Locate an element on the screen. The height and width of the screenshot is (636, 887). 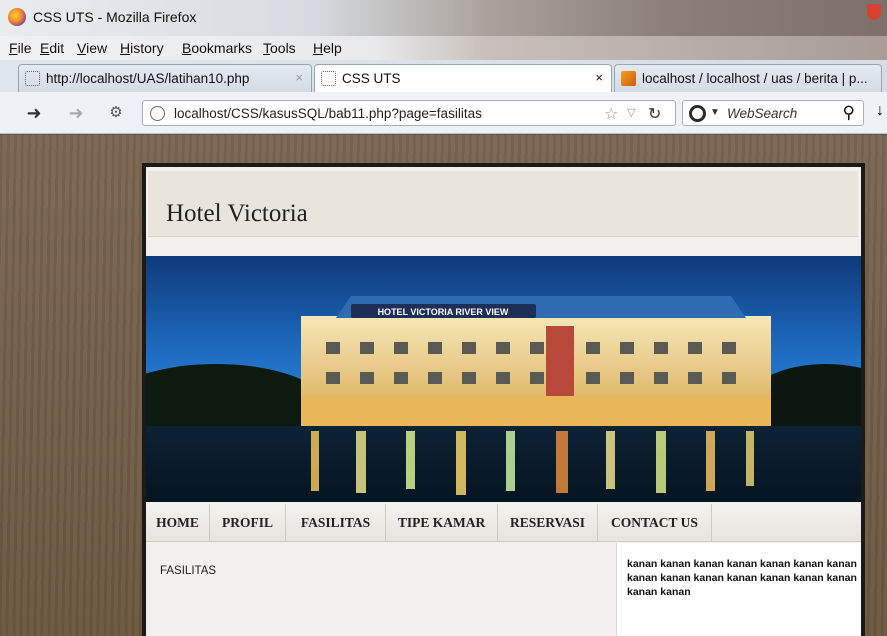
window-title: CSS UTS - Mozilla Firefox is located at coordinates (115, 17).